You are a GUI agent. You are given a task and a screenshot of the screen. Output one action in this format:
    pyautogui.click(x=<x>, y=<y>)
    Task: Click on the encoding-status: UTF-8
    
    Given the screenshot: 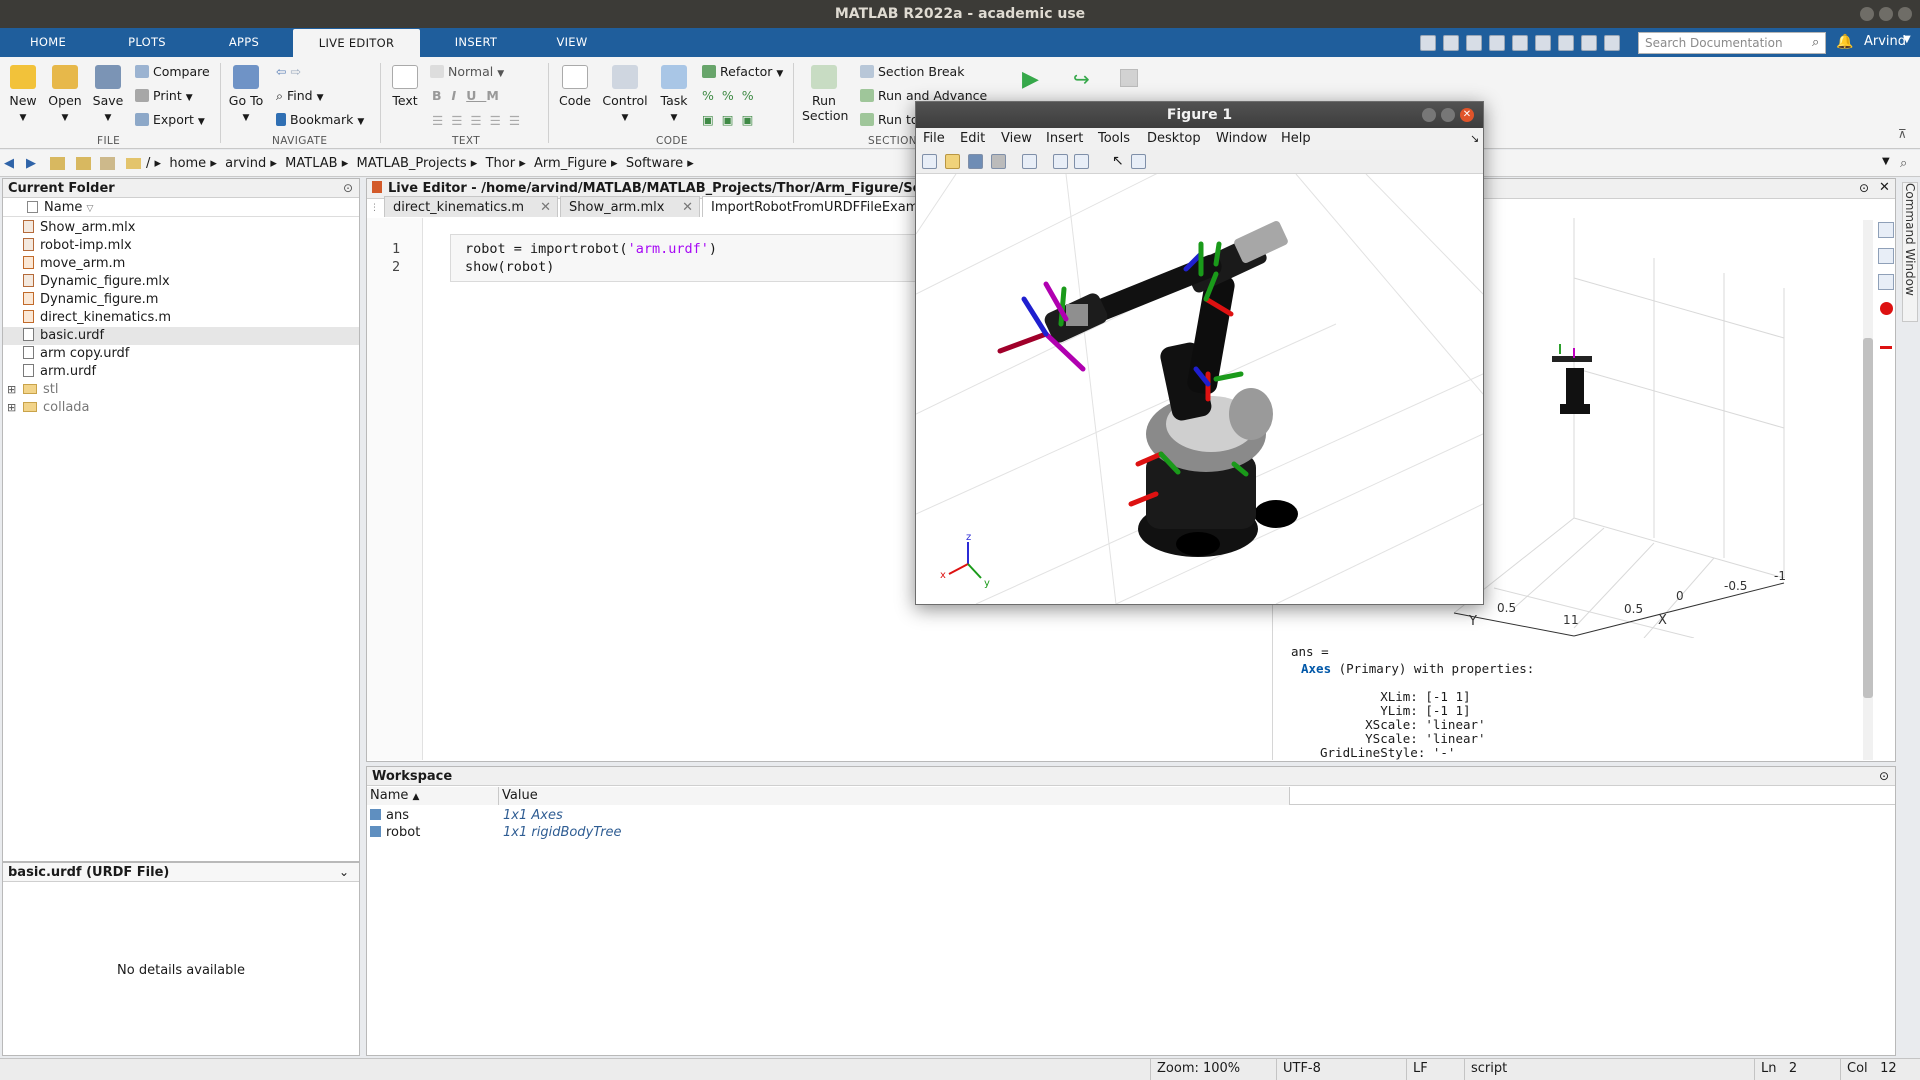 What is the action you would take?
    pyautogui.click(x=1341, y=1069)
    